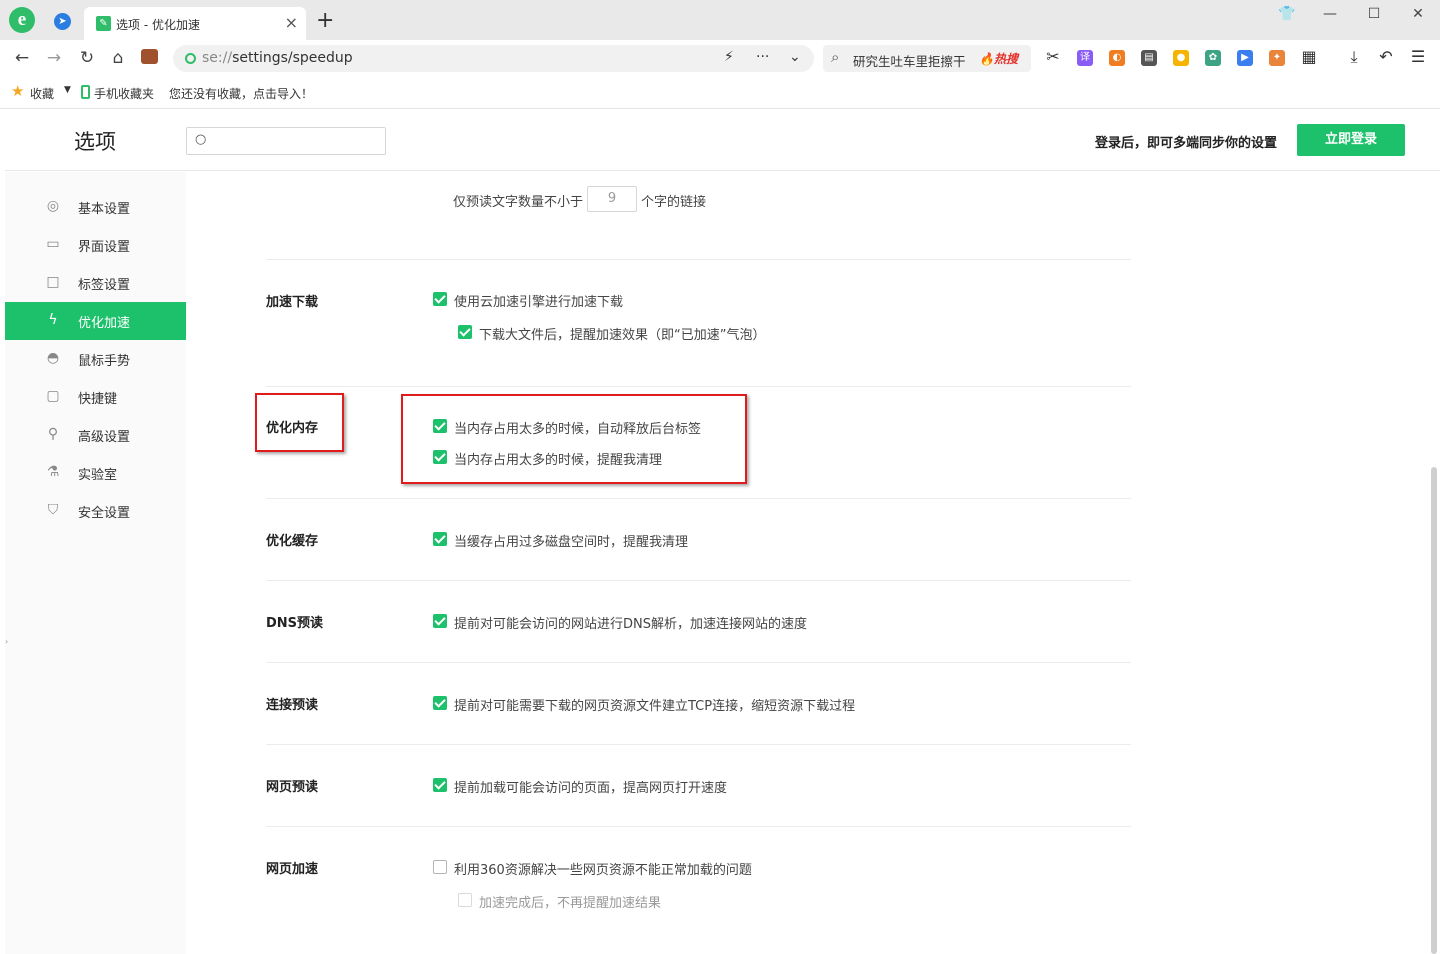 This screenshot has height=954, width=1440. What do you see at coordinates (95, 142) in the screenshot?
I see `page-title: 选项` at bounding box center [95, 142].